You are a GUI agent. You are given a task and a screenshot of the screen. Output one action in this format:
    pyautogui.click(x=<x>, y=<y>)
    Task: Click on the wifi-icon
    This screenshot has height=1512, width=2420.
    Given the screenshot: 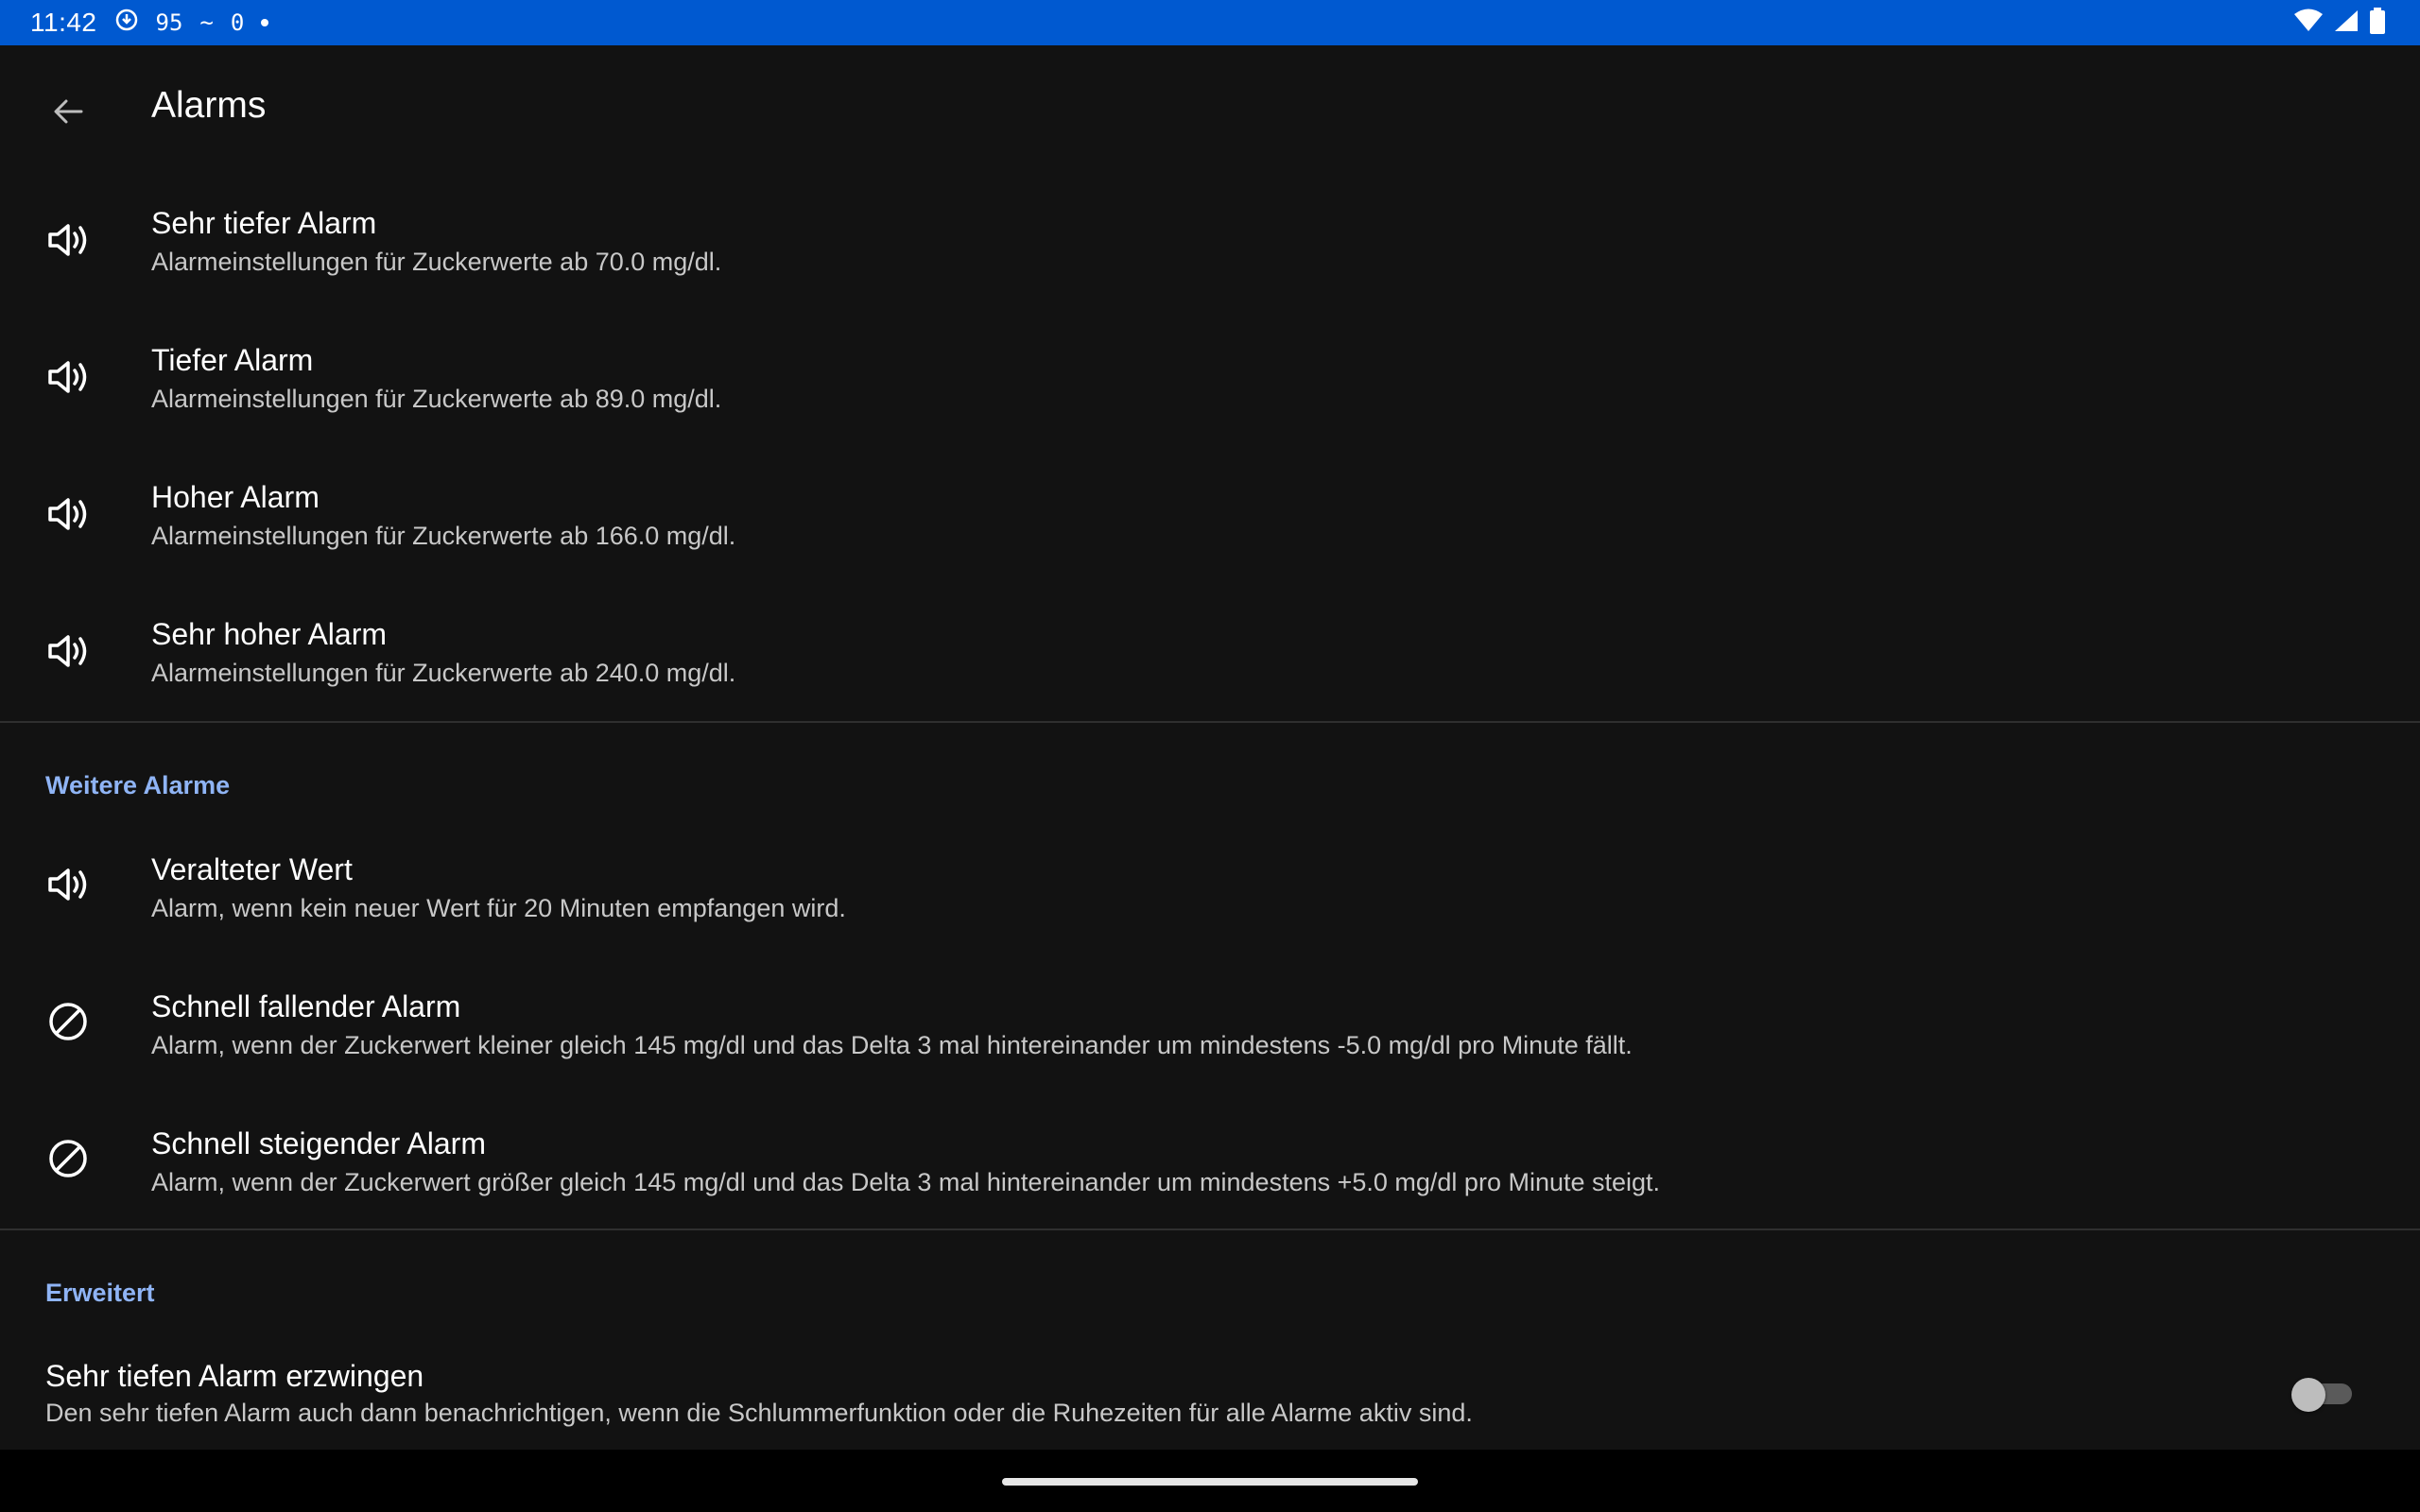 What is the action you would take?
    pyautogui.click(x=2308, y=23)
    